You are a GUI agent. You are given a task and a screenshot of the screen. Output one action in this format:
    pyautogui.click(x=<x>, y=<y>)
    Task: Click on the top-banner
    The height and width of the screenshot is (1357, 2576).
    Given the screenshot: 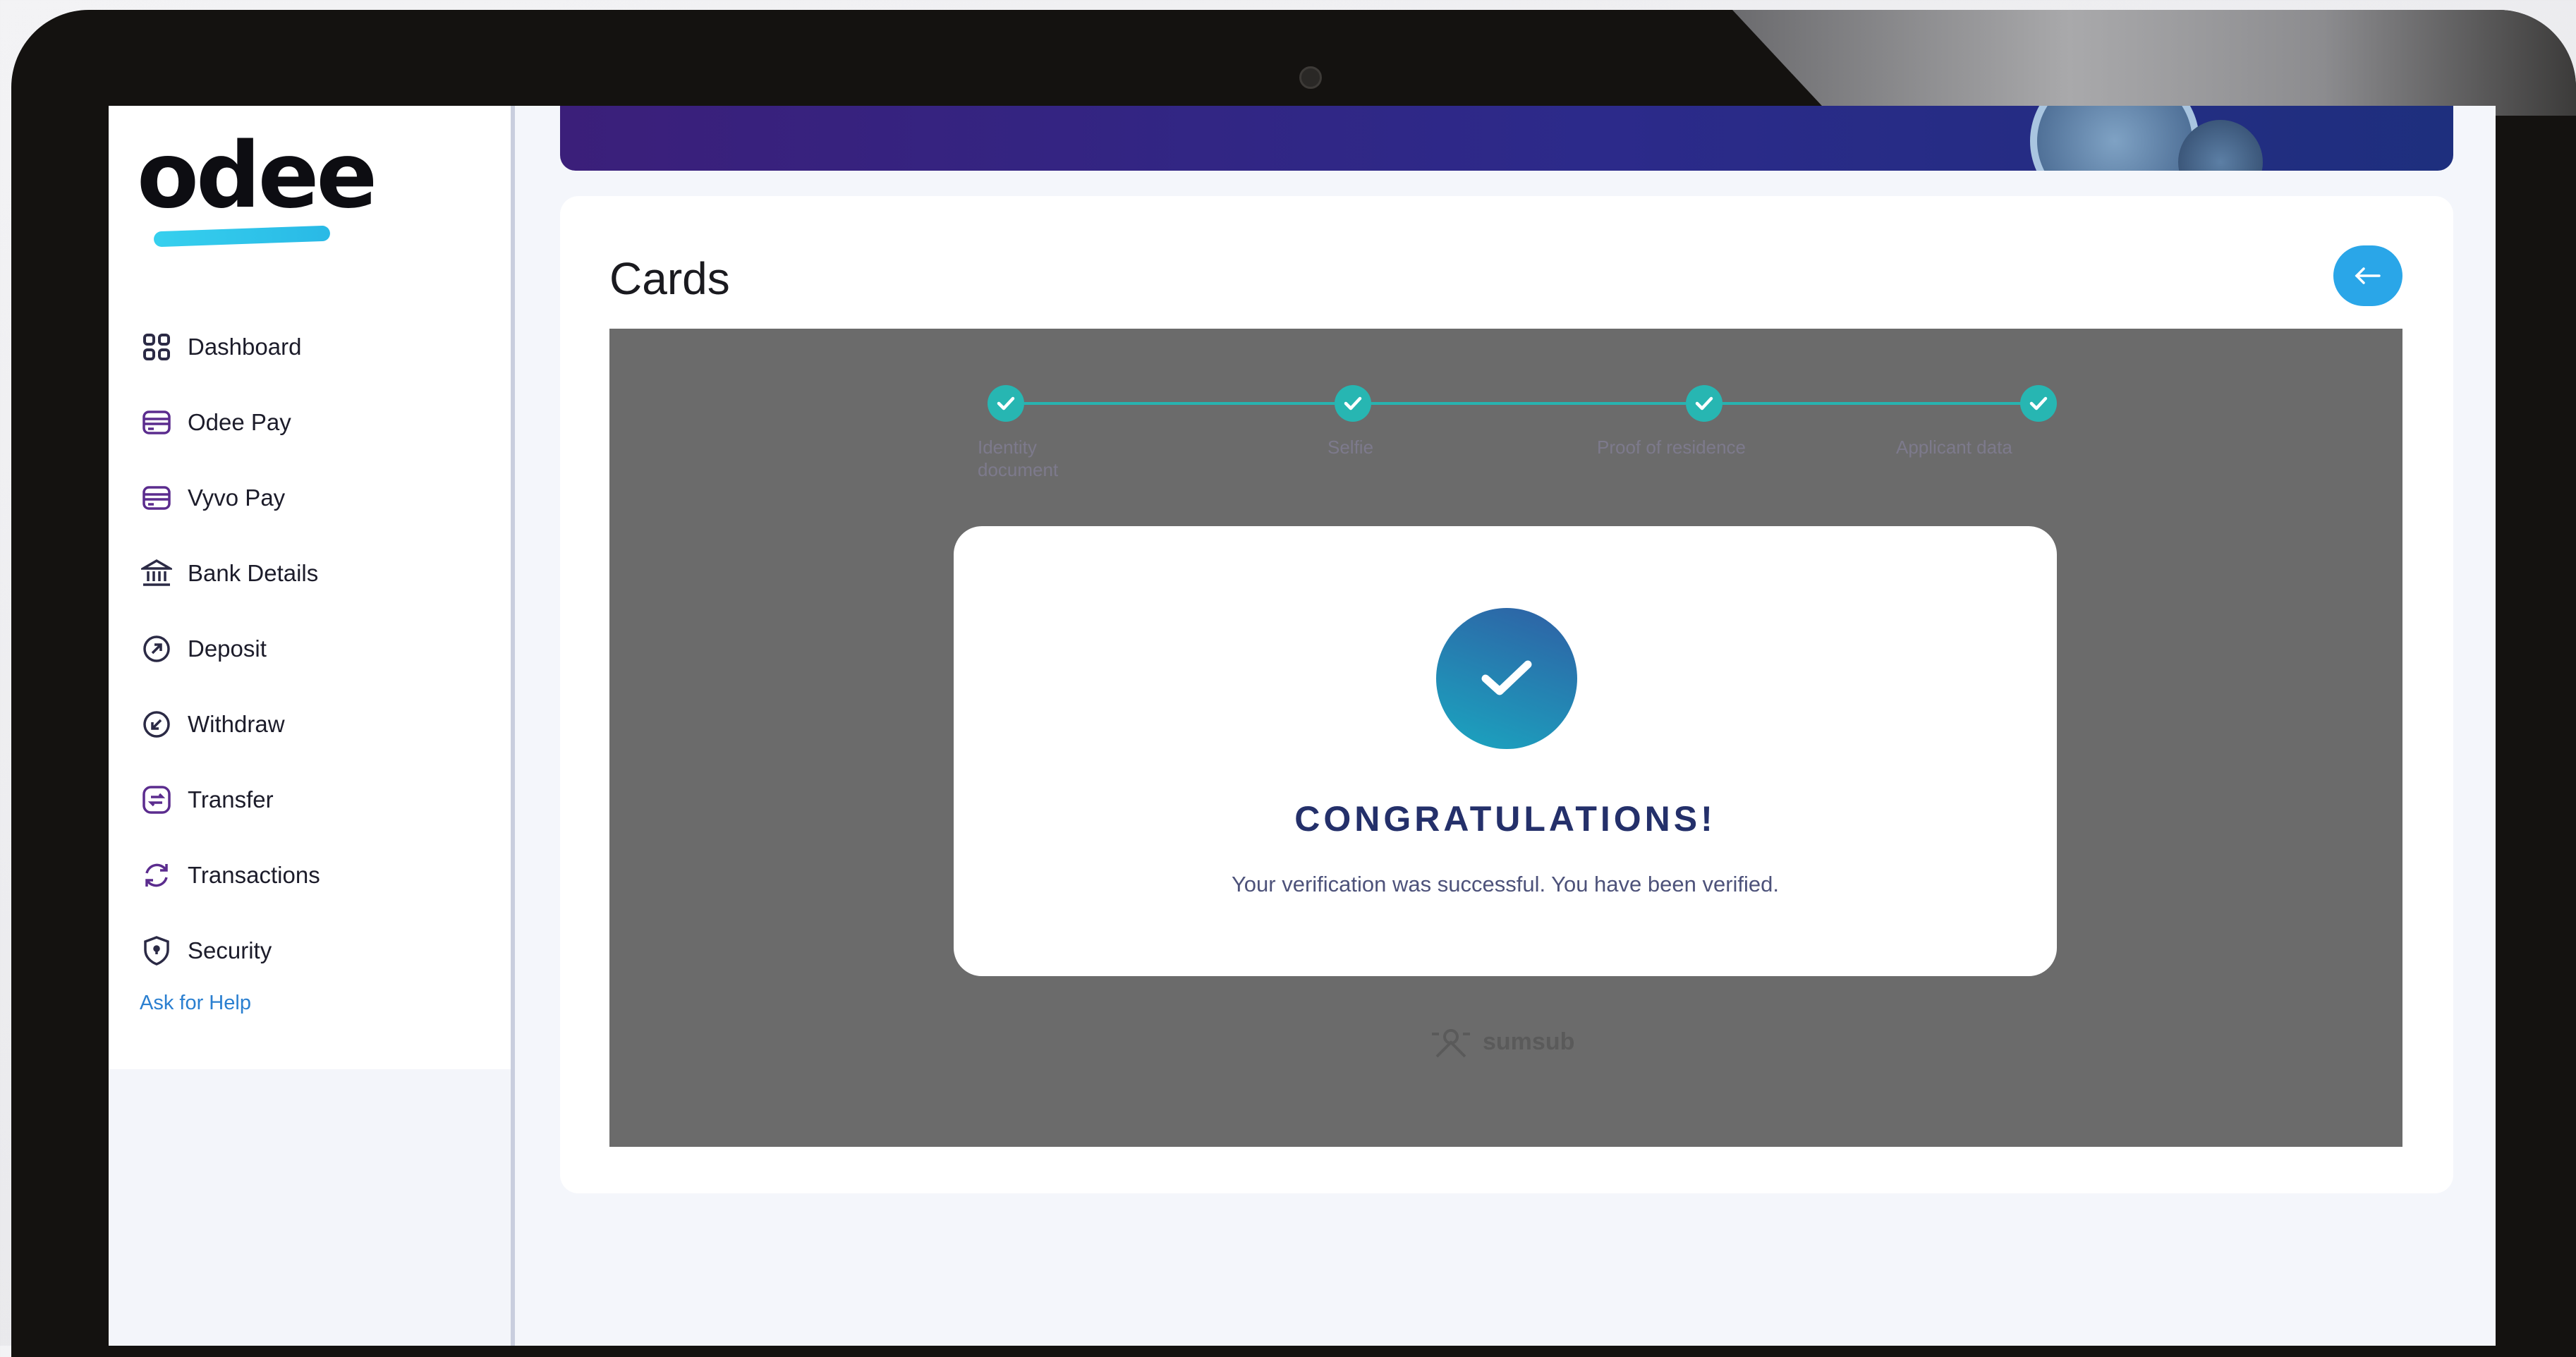 What is the action you would take?
    pyautogui.click(x=1507, y=138)
    